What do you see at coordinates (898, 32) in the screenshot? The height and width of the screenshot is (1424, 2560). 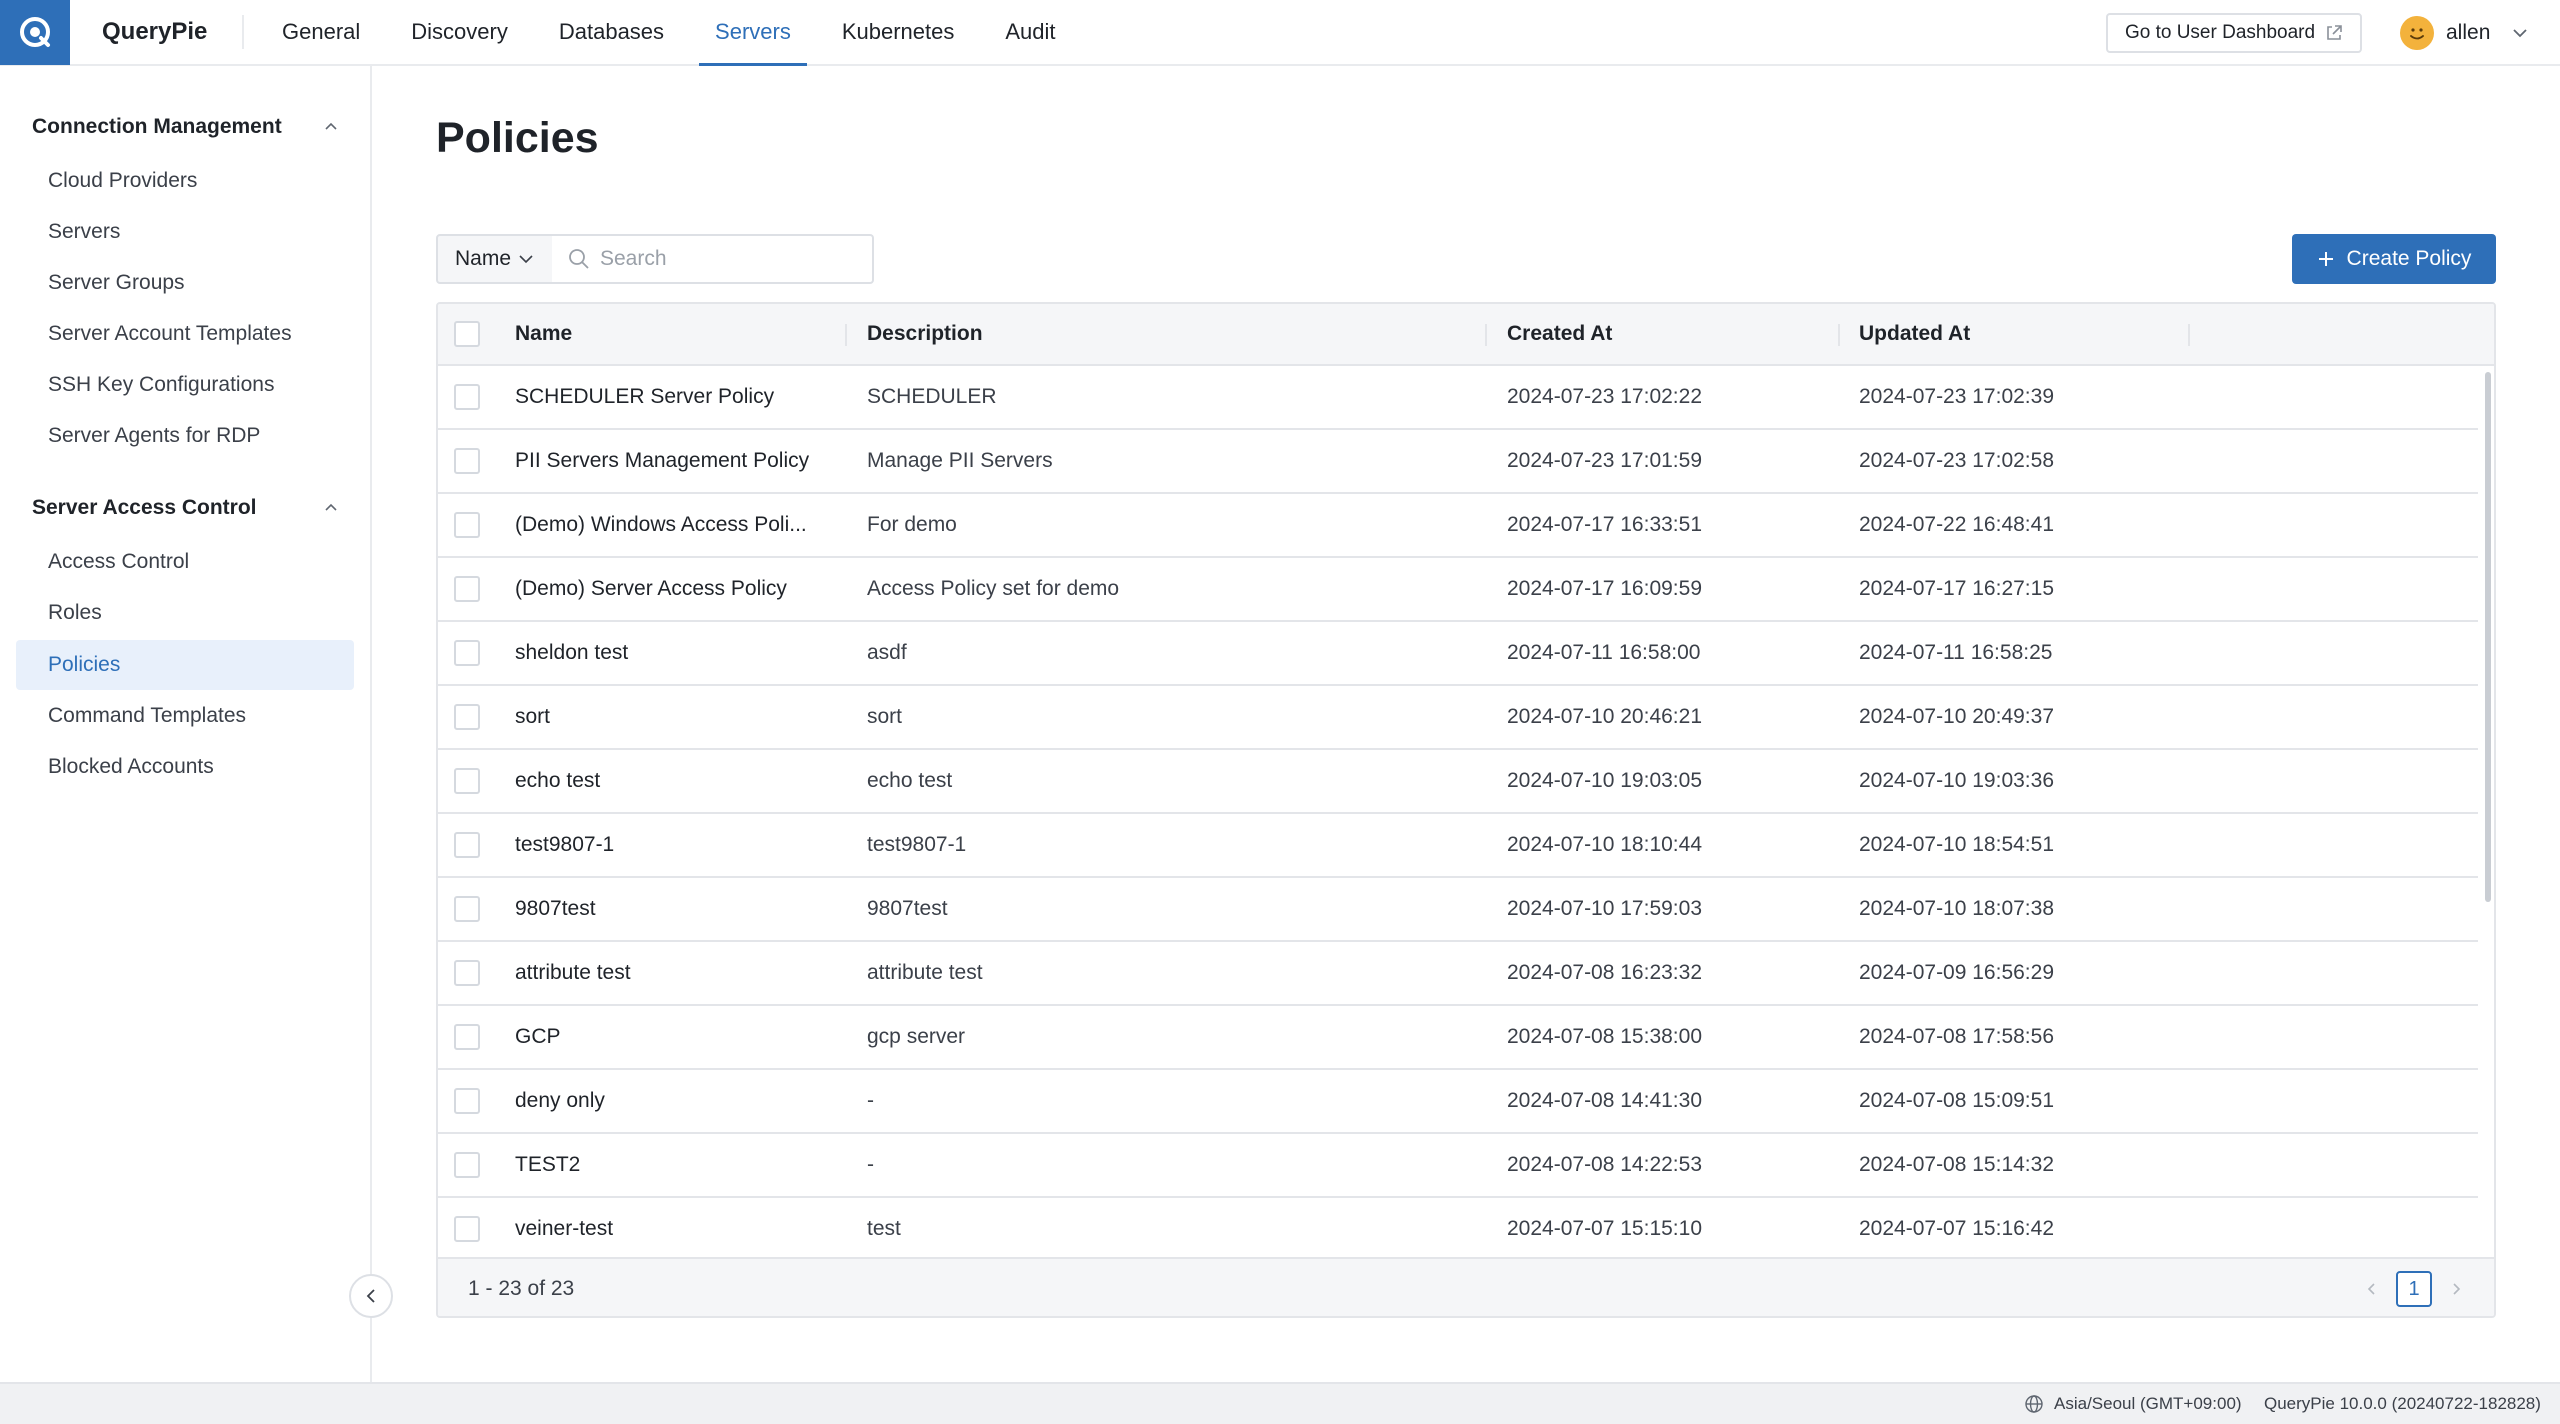 I see `nav-kubernetes: Kubernetes` at bounding box center [898, 32].